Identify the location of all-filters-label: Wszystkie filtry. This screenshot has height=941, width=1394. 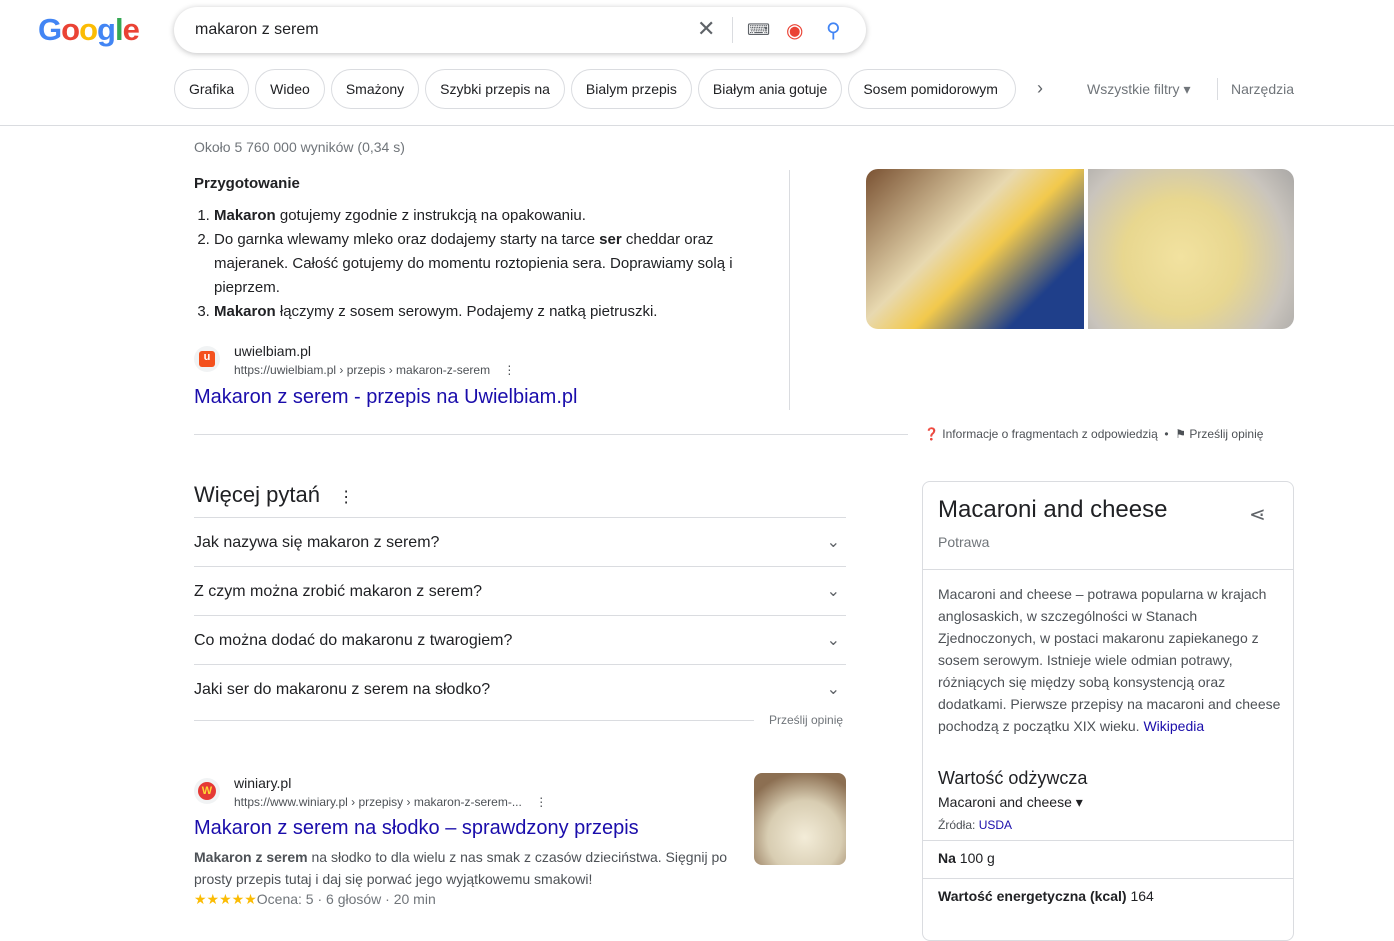
(1133, 89).